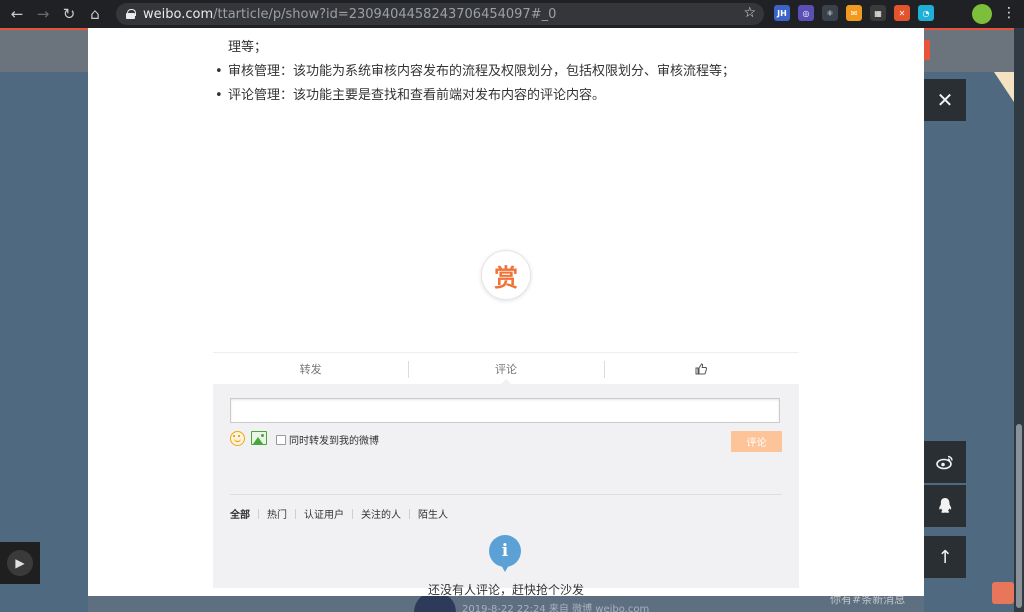  I want to click on jh-extension-icon: JH, so click(782, 13).